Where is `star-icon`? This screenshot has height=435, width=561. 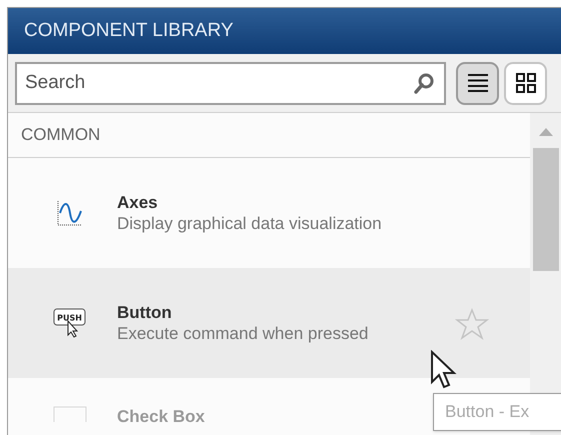 star-icon is located at coordinates (472, 324).